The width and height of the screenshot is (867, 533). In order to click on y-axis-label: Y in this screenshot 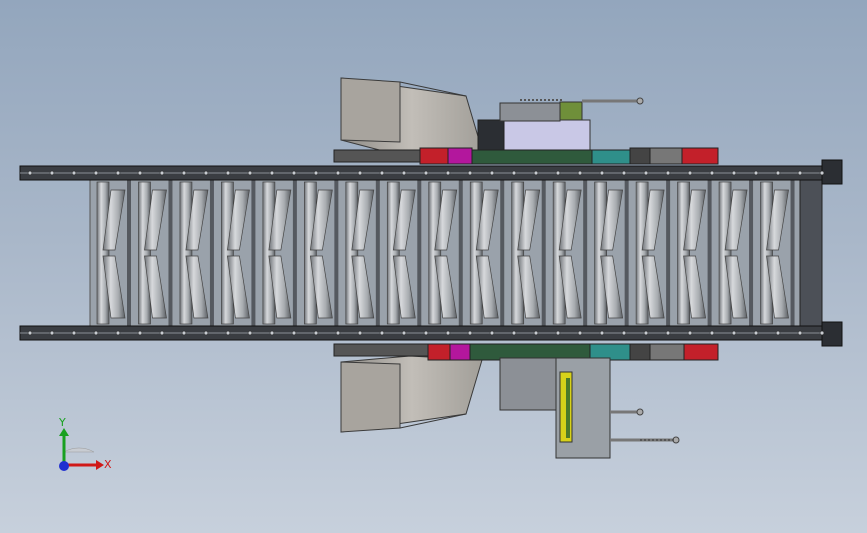, I will do `click(62, 422)`.